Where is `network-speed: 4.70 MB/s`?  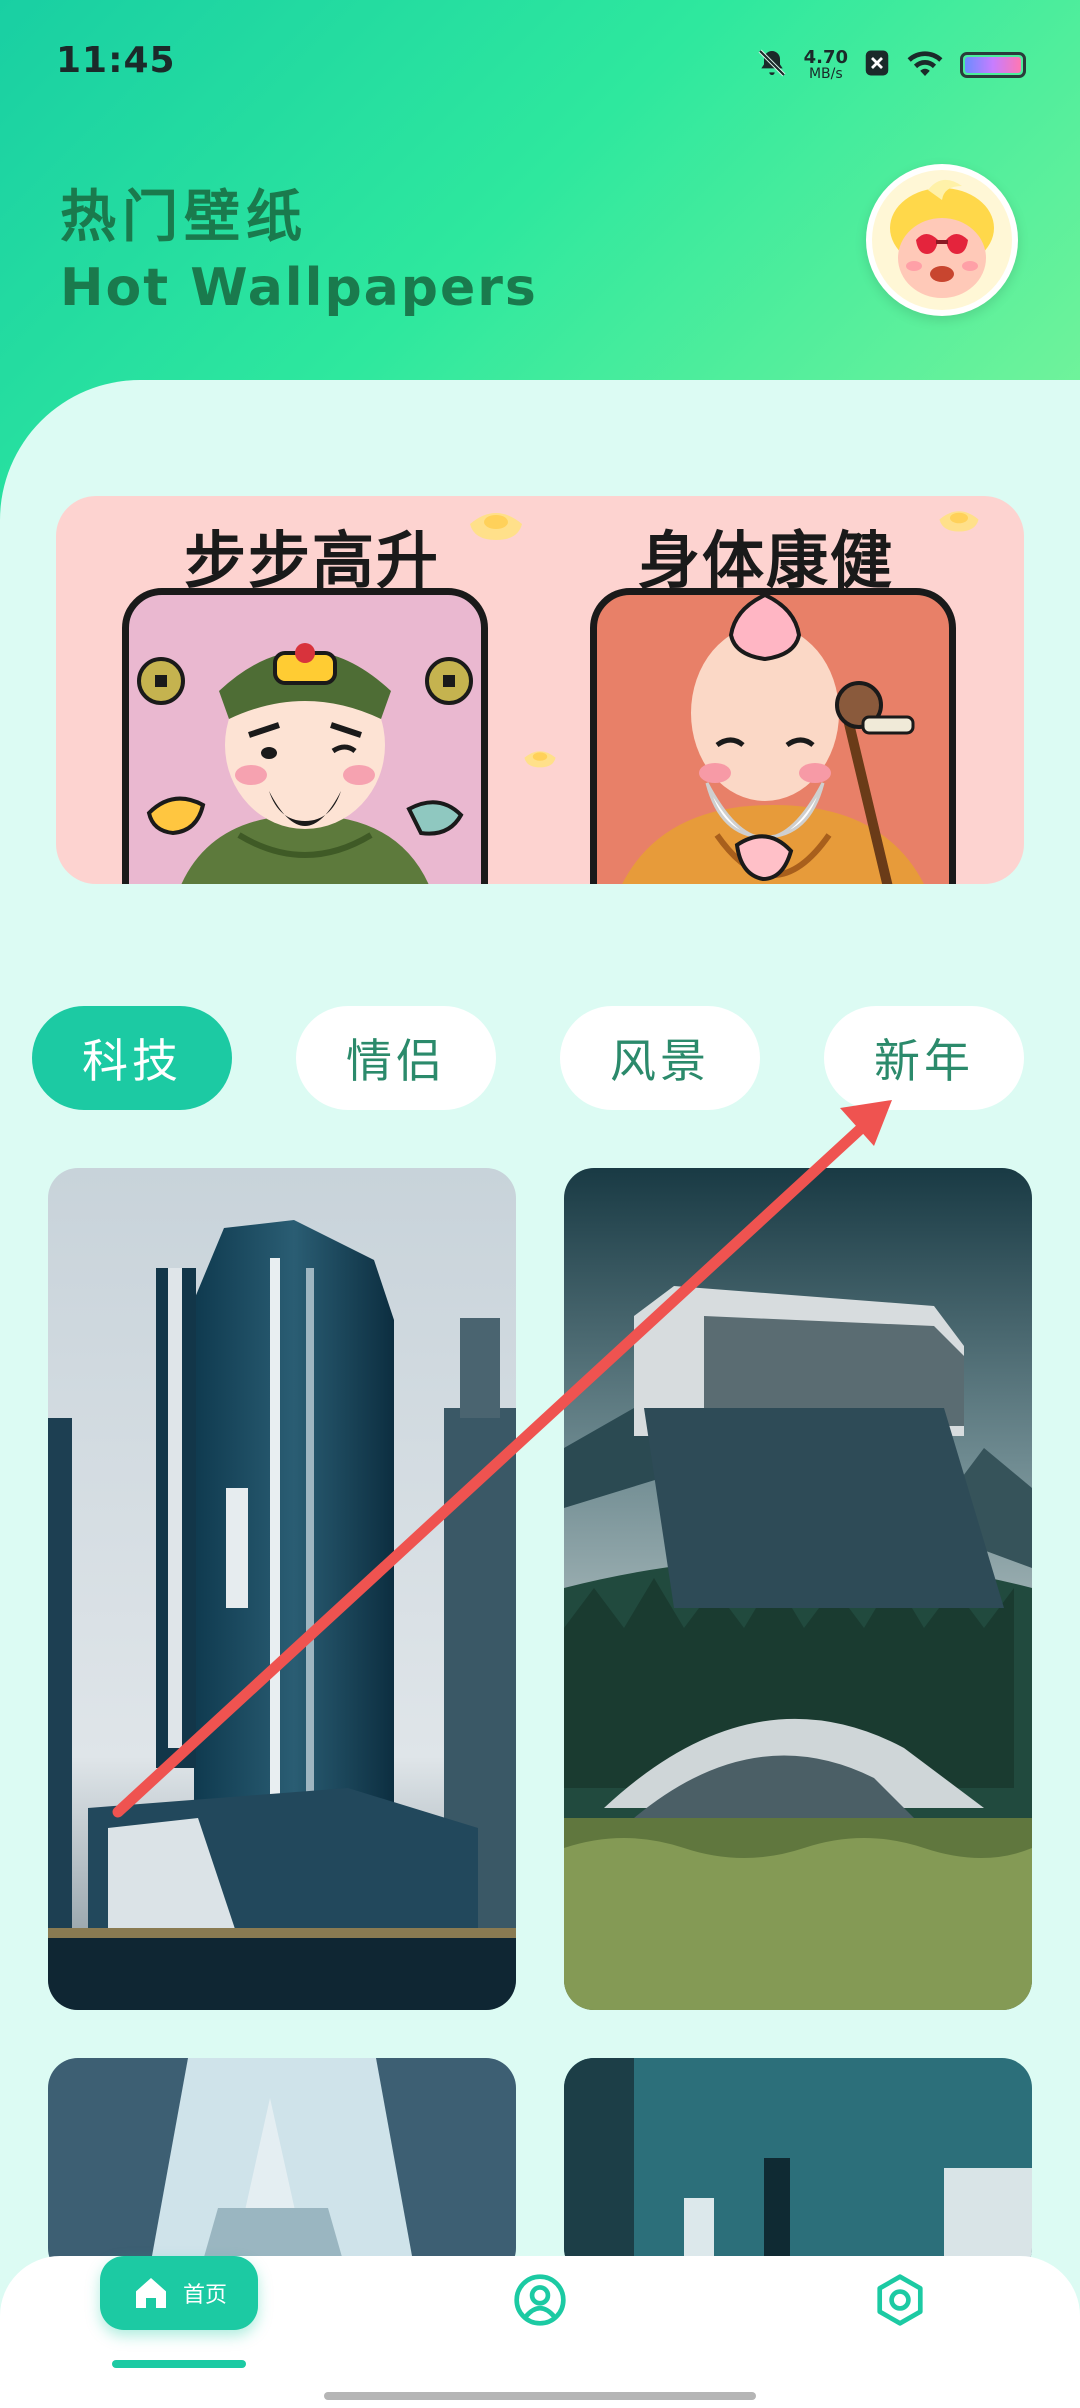
network-speed: 4.70 MB/s is located at coordinates (825, 64).